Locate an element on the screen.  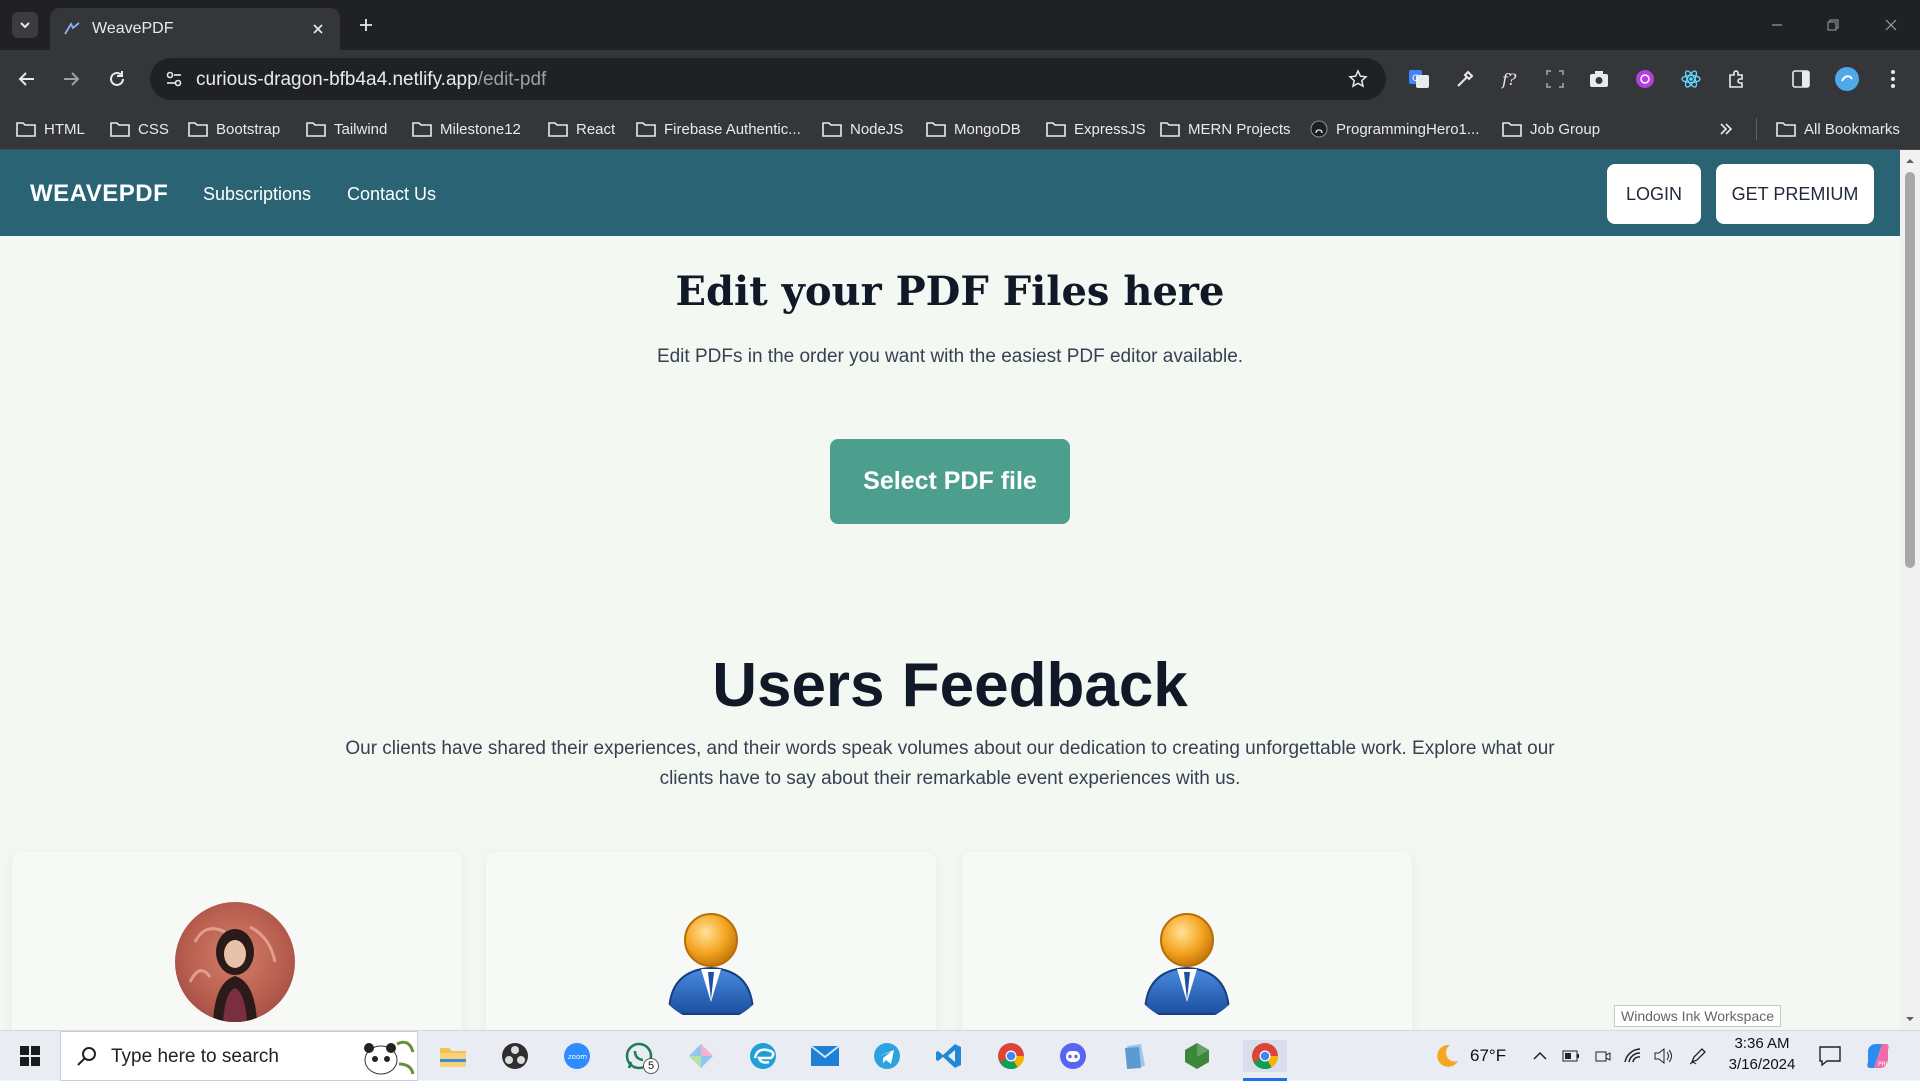
plus-icon is located at coordinates (366, 25).